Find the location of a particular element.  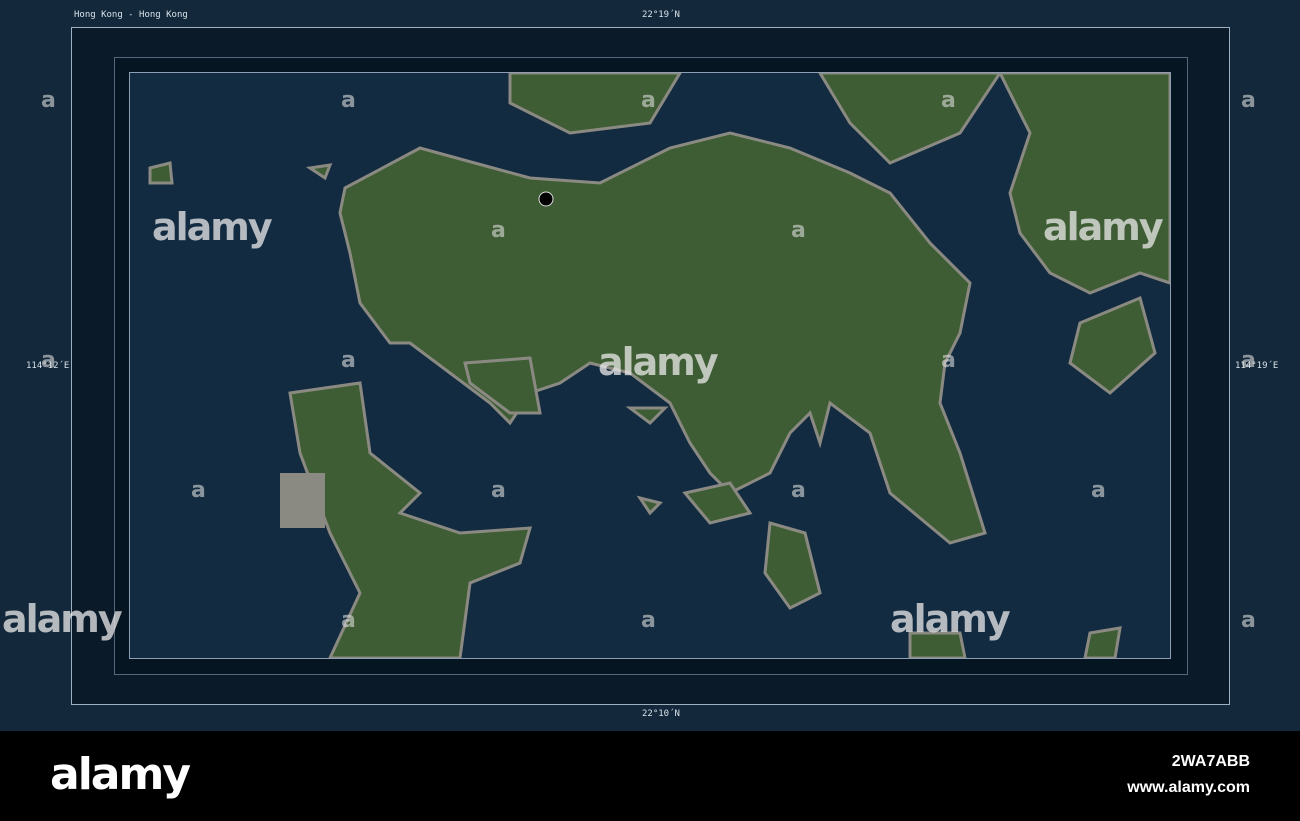

alamy-logo: alamy is located at coordinates (120, 774).